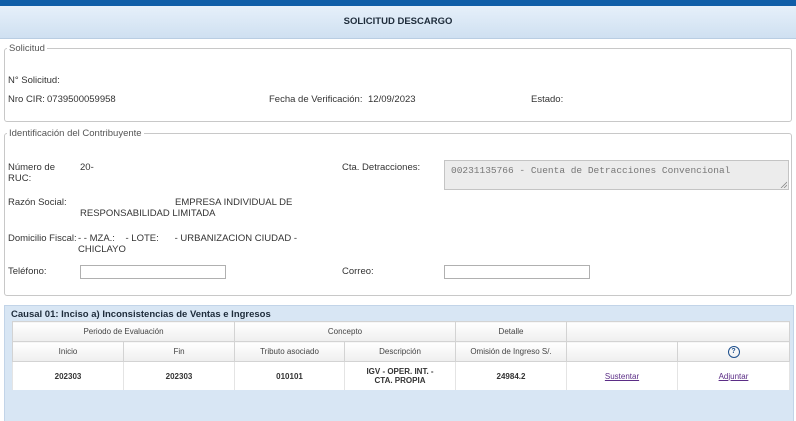  I want to click on ruc-label: Número de RUC:, so click(31, 173).